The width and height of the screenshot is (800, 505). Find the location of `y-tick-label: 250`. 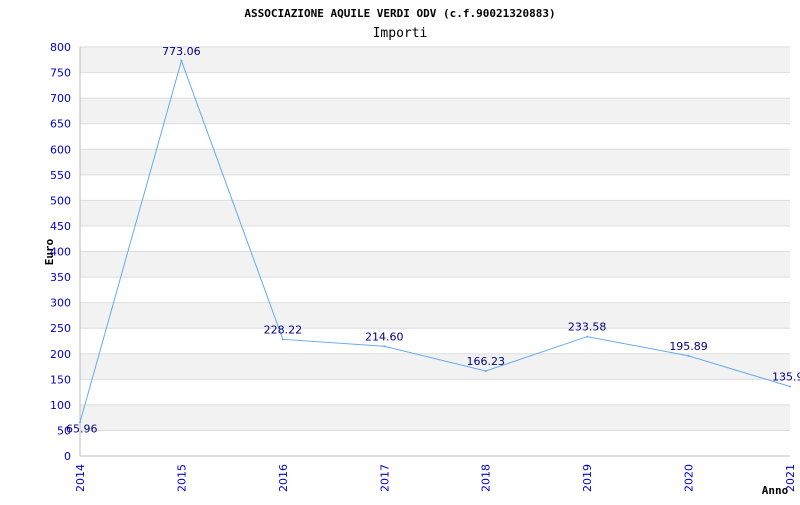

y-tick-label: 250 is located at coordinates (60, 328).